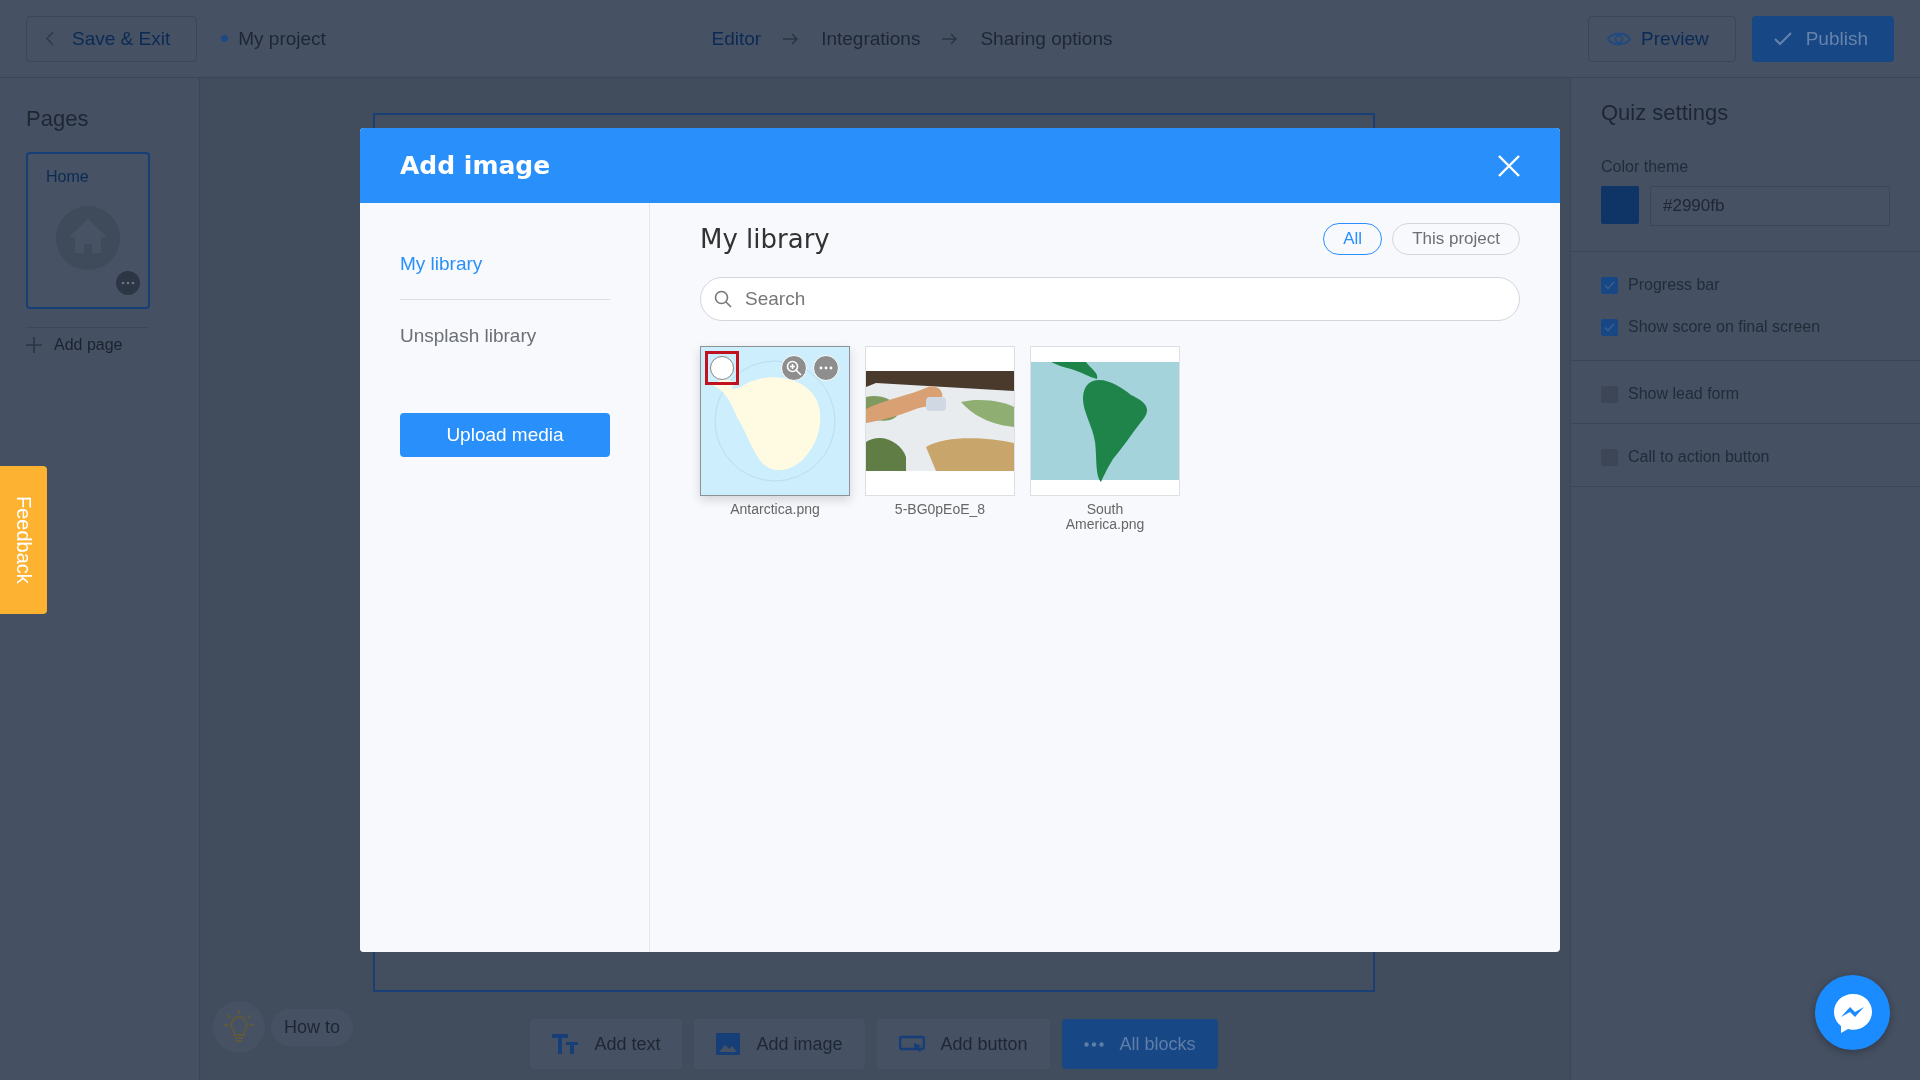 Image resolution: width=1920 pixels, height=1080 pixels. What do you see at coordinates (1105, 517) in the screenshot?
I see `file-name: South America.png` at bounding box center [1105, 517].